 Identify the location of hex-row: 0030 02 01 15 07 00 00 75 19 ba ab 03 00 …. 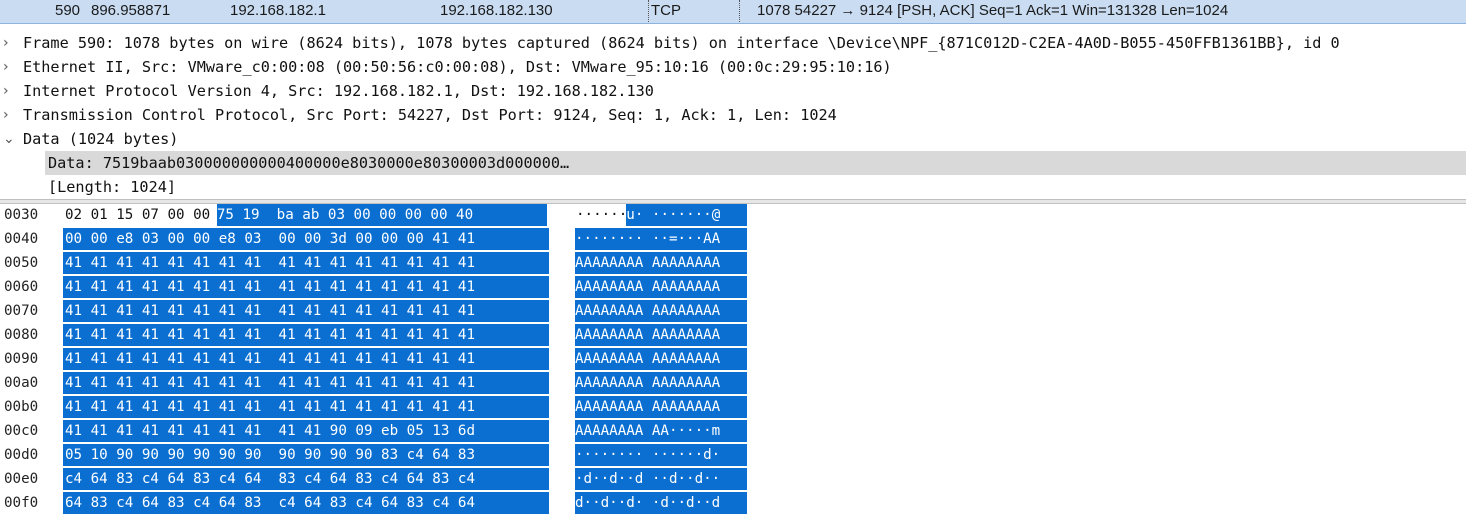
(733, 215).